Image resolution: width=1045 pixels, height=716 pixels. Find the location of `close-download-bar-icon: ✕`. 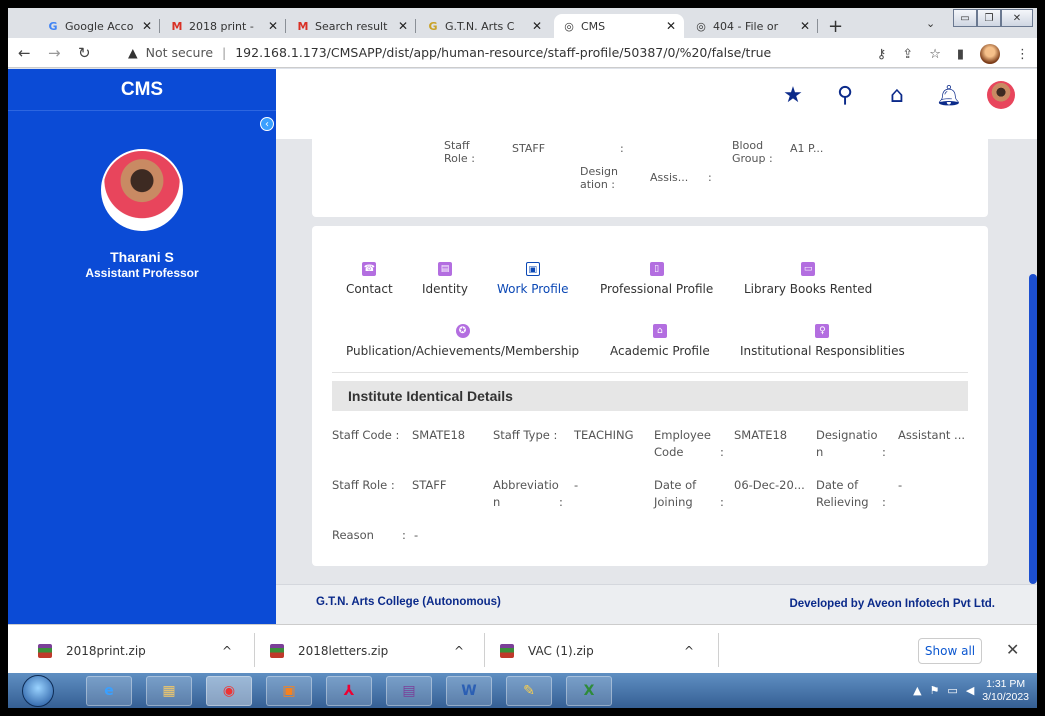

close-download-bar-icon: ✕ is located at coordinates (1012, 649).